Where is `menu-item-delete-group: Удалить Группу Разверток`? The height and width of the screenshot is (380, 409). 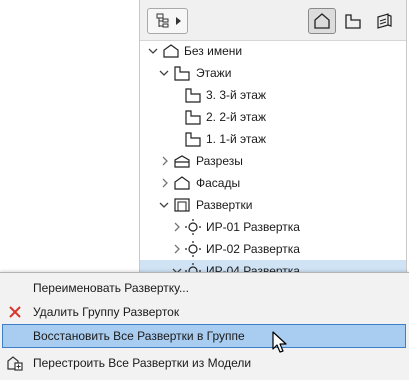 menu-item-delete-group: Удалить Группу Разверток is located at coordinates (204, 312).